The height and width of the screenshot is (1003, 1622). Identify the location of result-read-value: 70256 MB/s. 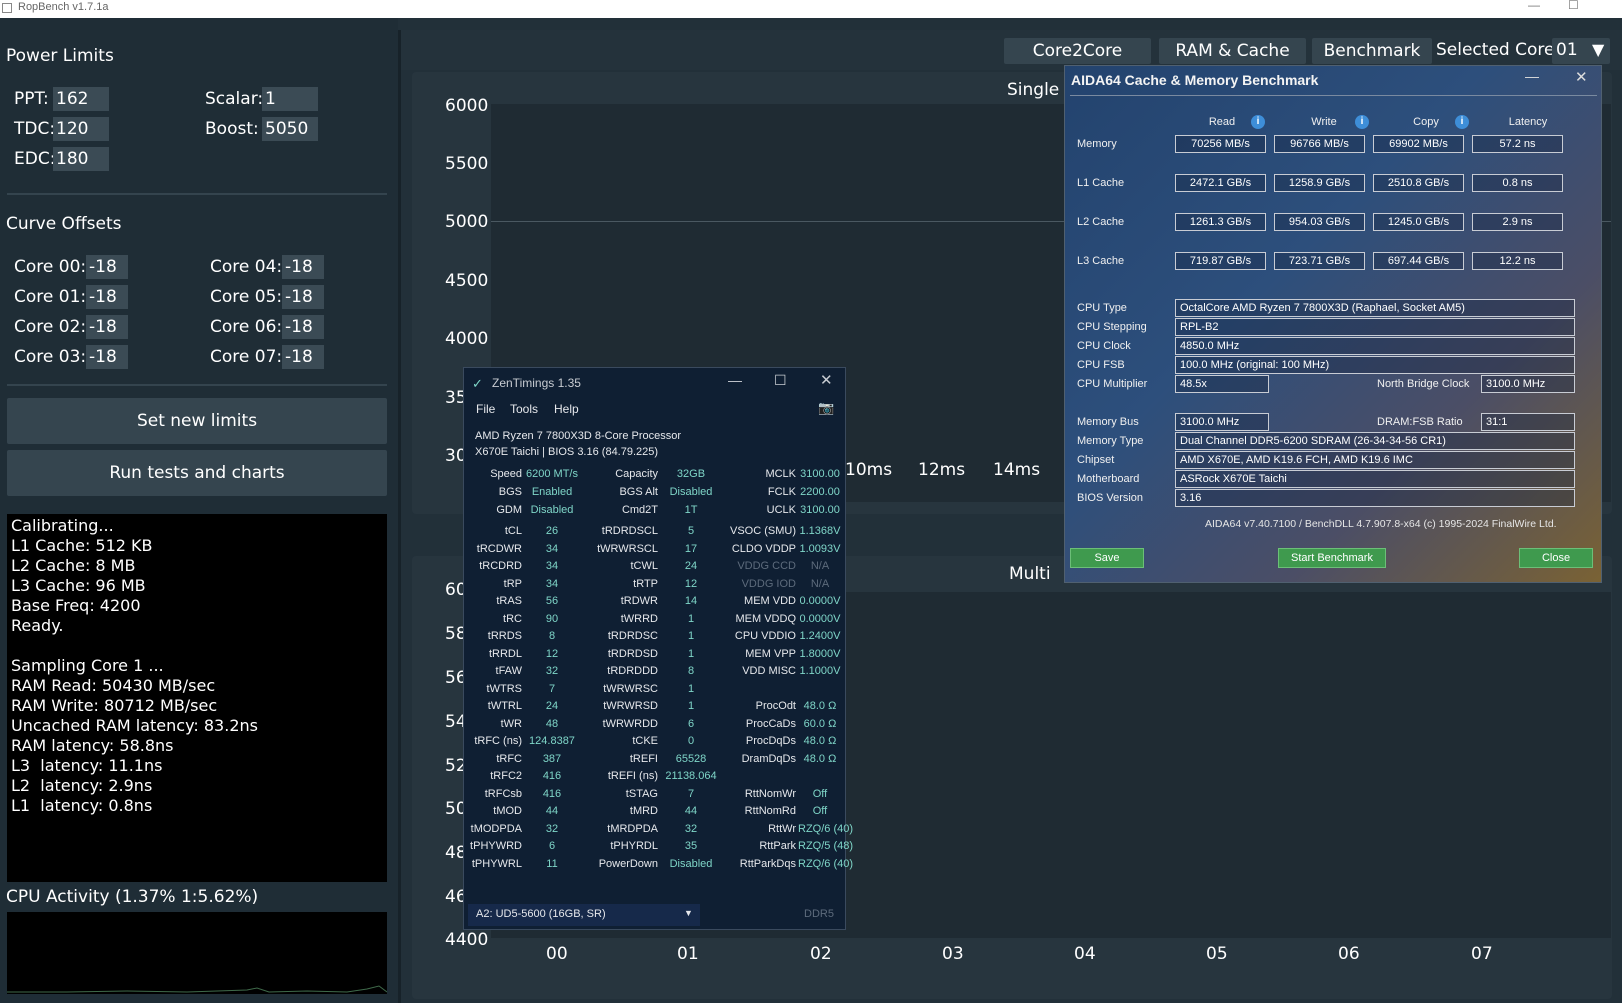
(1220, 144).